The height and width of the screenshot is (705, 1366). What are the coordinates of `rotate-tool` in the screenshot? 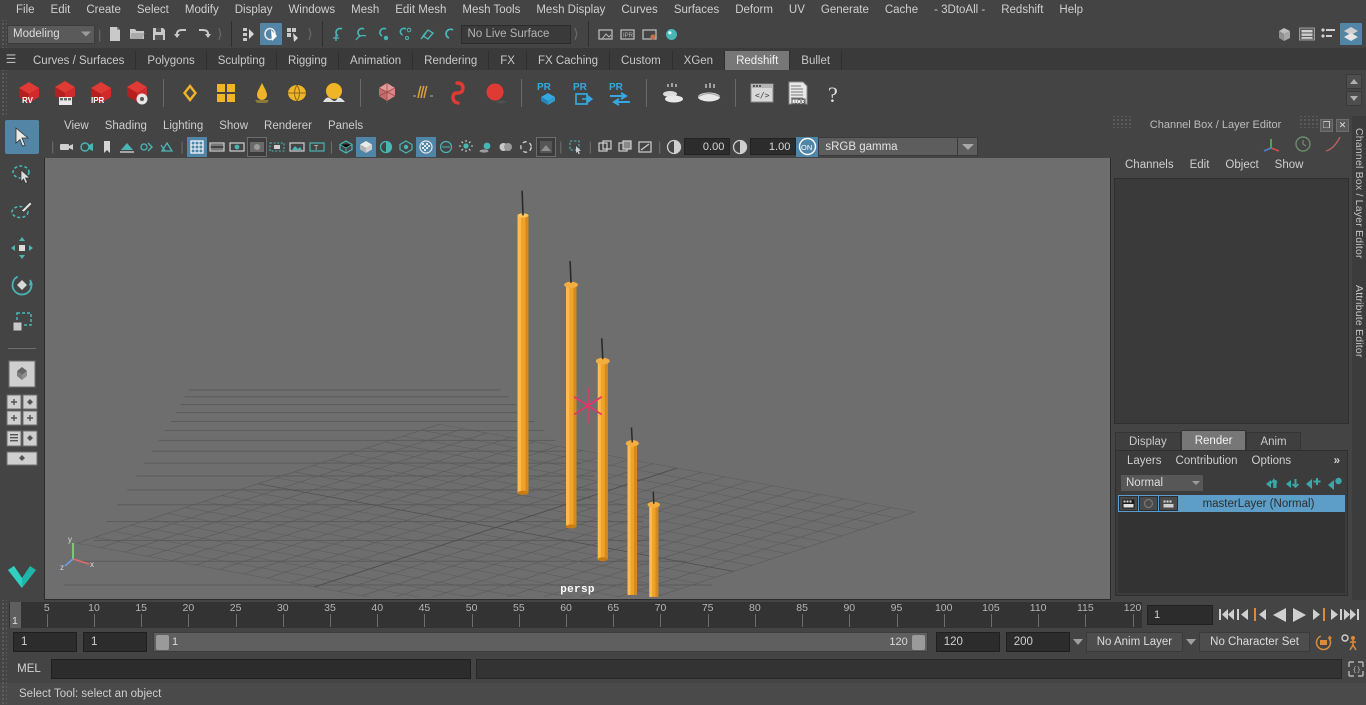 It's located at (22, 285).